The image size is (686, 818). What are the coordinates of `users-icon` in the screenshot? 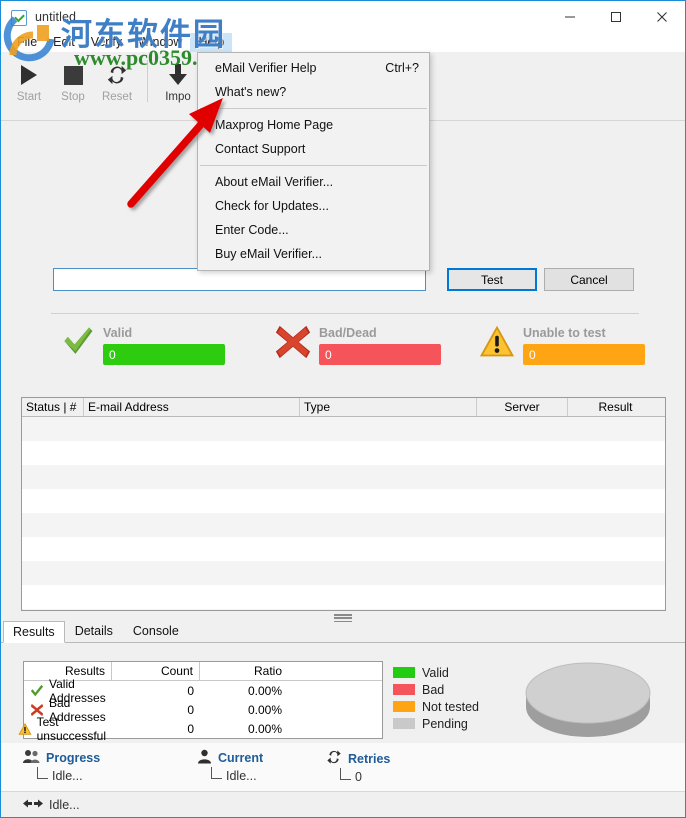 It's located at (31, 758).